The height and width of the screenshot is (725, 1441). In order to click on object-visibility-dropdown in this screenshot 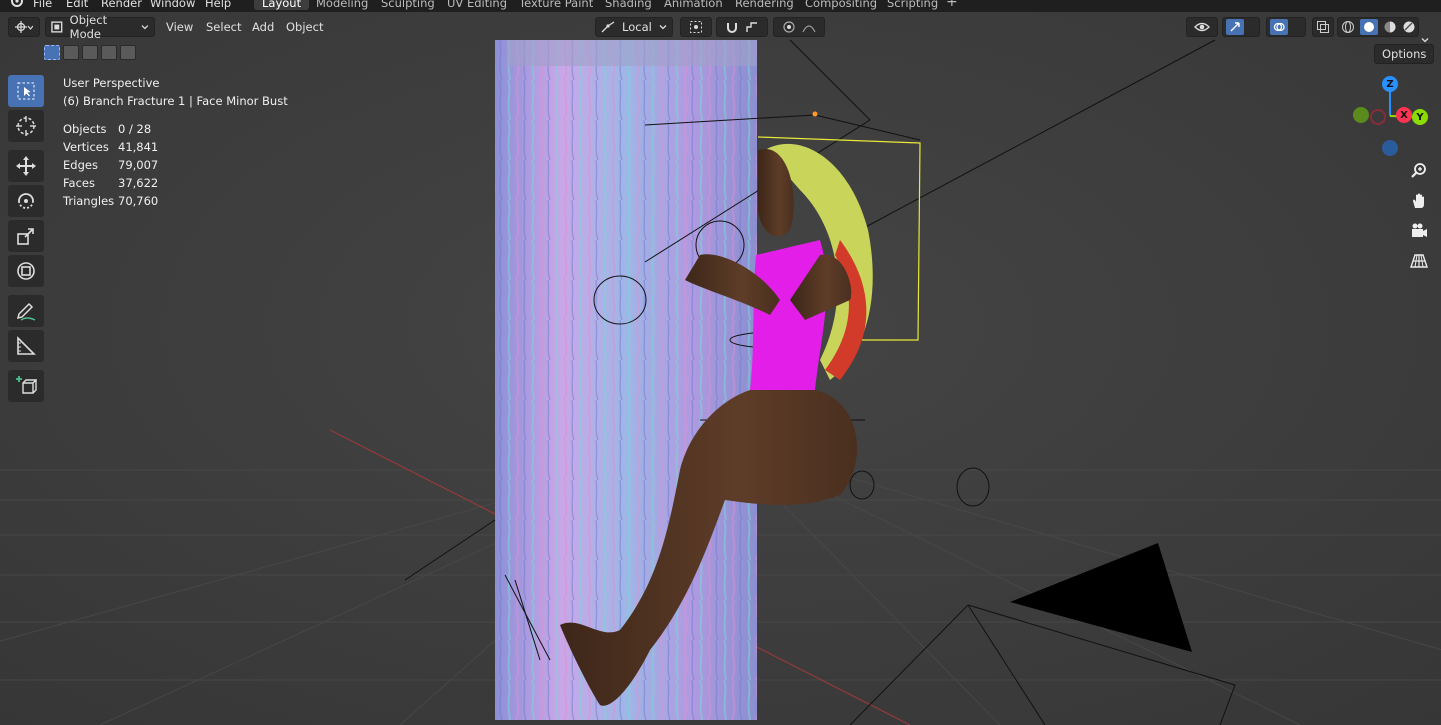, I will do `click(1202, 27)`.